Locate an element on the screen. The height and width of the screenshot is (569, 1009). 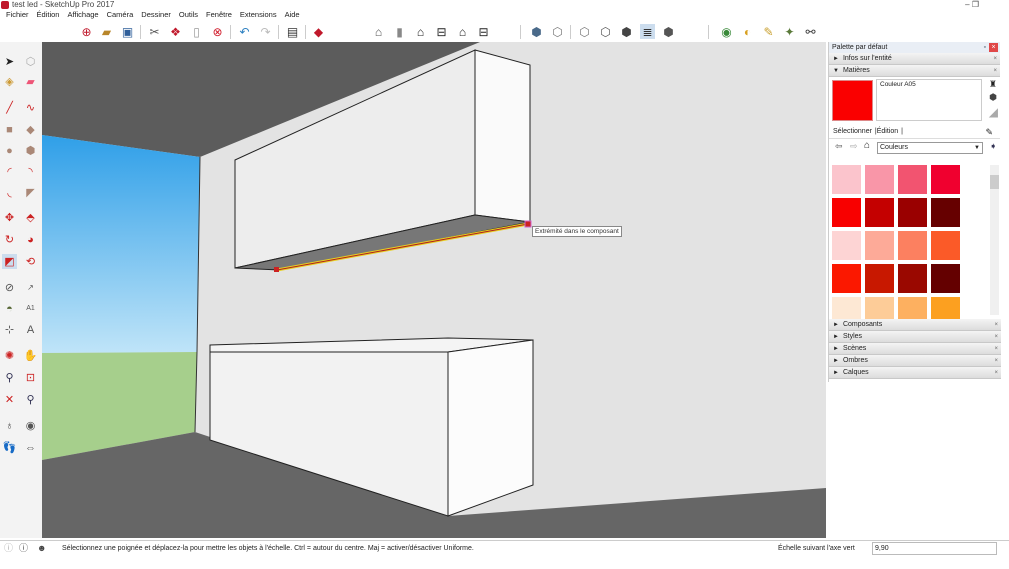
tab-select: Sélectionner is located at coordinates (852, 131).